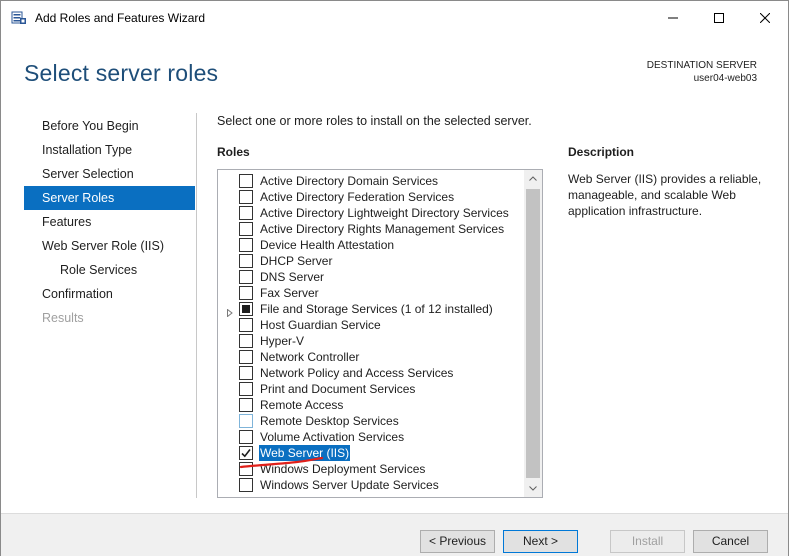 Image resolution: width=789 pixels, height=556 pixels. Describe the element at coordinates (371, 277) in the screenshot. I see `role-row: DNS Server` at that location.